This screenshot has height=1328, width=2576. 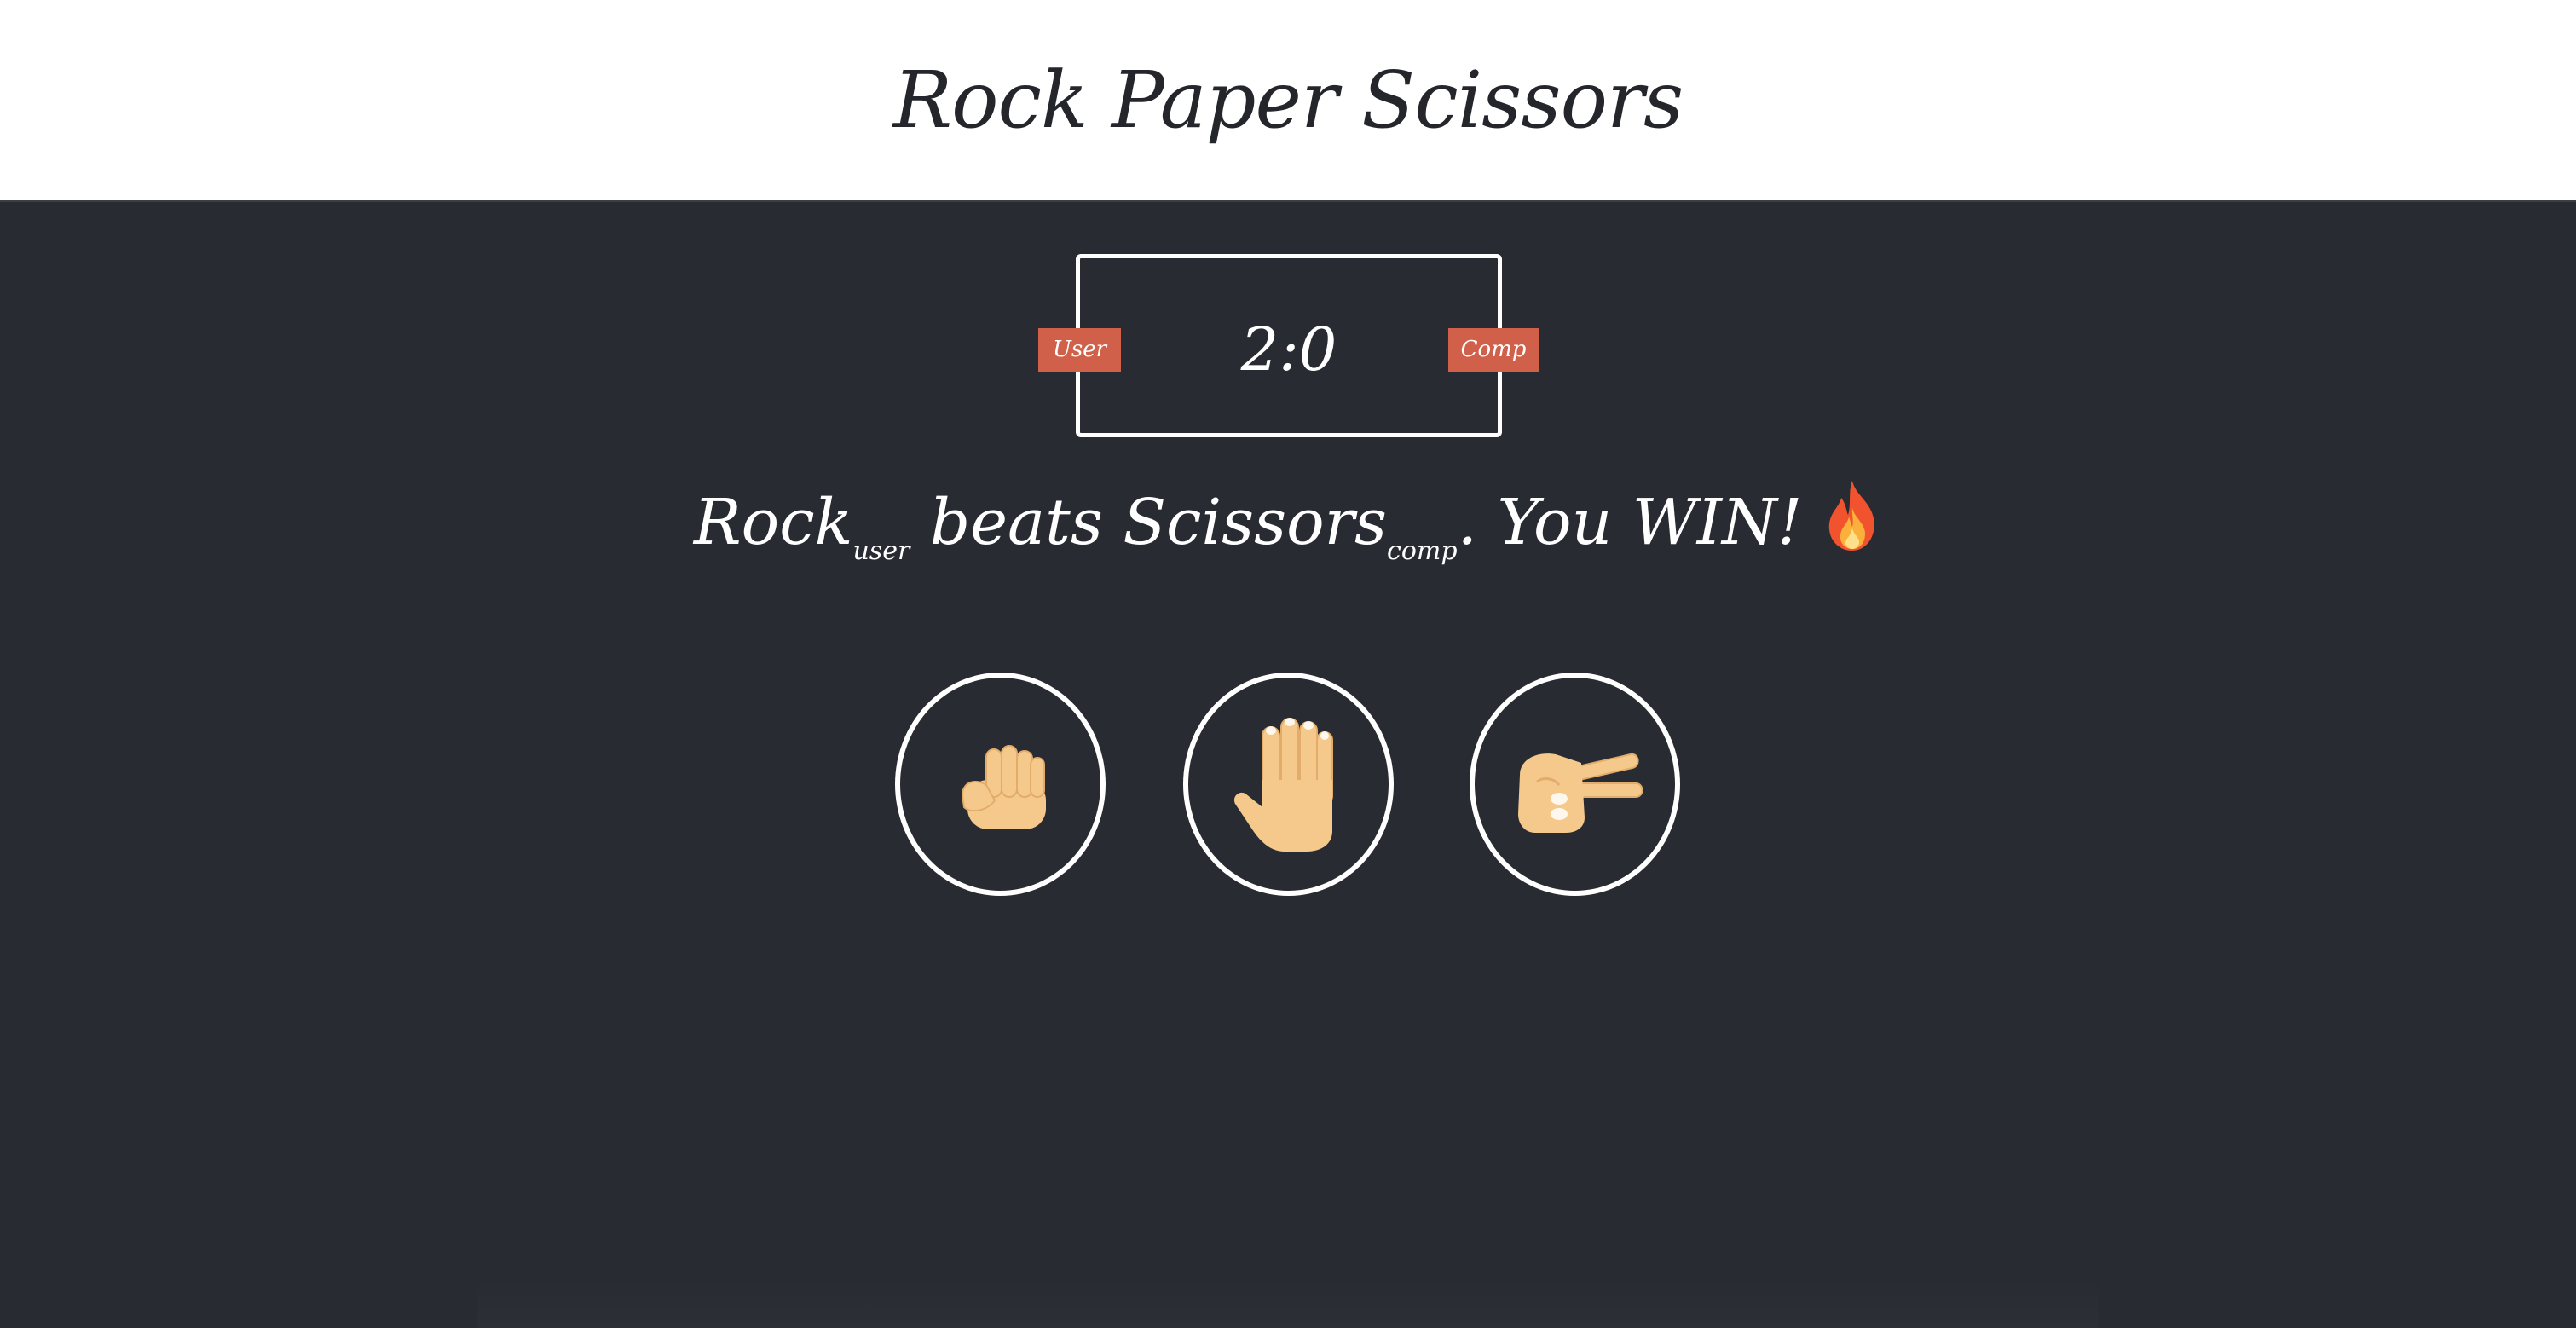 What do you see at coordinates (1003, 787) in the screenshot?
I see `raised-fist-icon` at bounding box center [1003, 787].